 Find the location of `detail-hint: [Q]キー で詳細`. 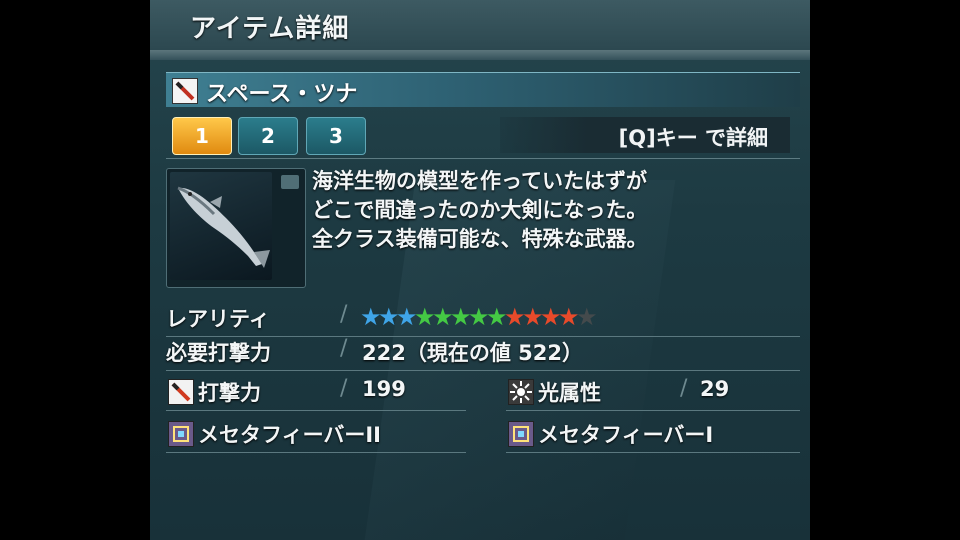

detail-hint: [Q]キー で詳細 is located at coordinates (693, 138).